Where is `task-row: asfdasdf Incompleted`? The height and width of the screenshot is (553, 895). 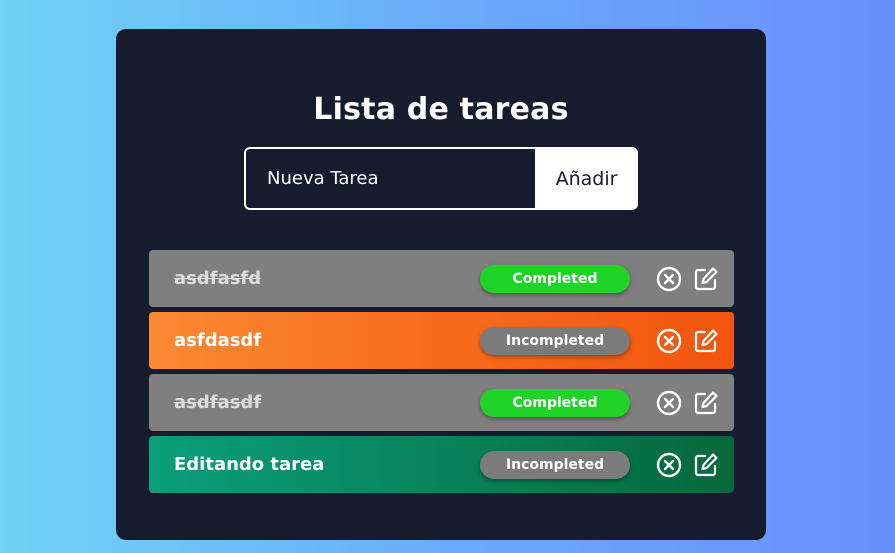 task-row: asfdasdf Incompleted is located at coordinates (441, 340).